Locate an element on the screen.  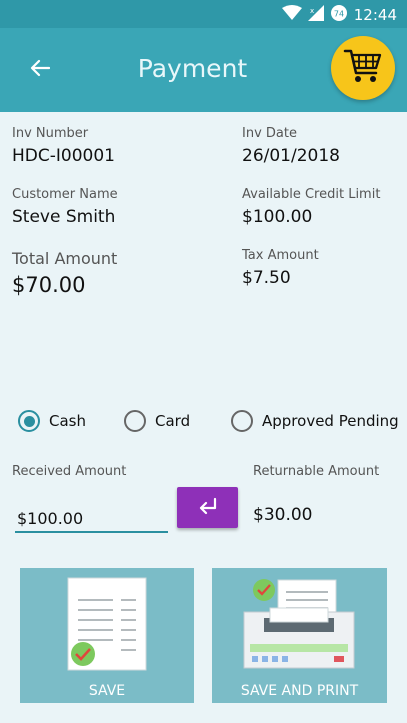
total-amount-value: $70.00 is located at coordinates (49, 285).